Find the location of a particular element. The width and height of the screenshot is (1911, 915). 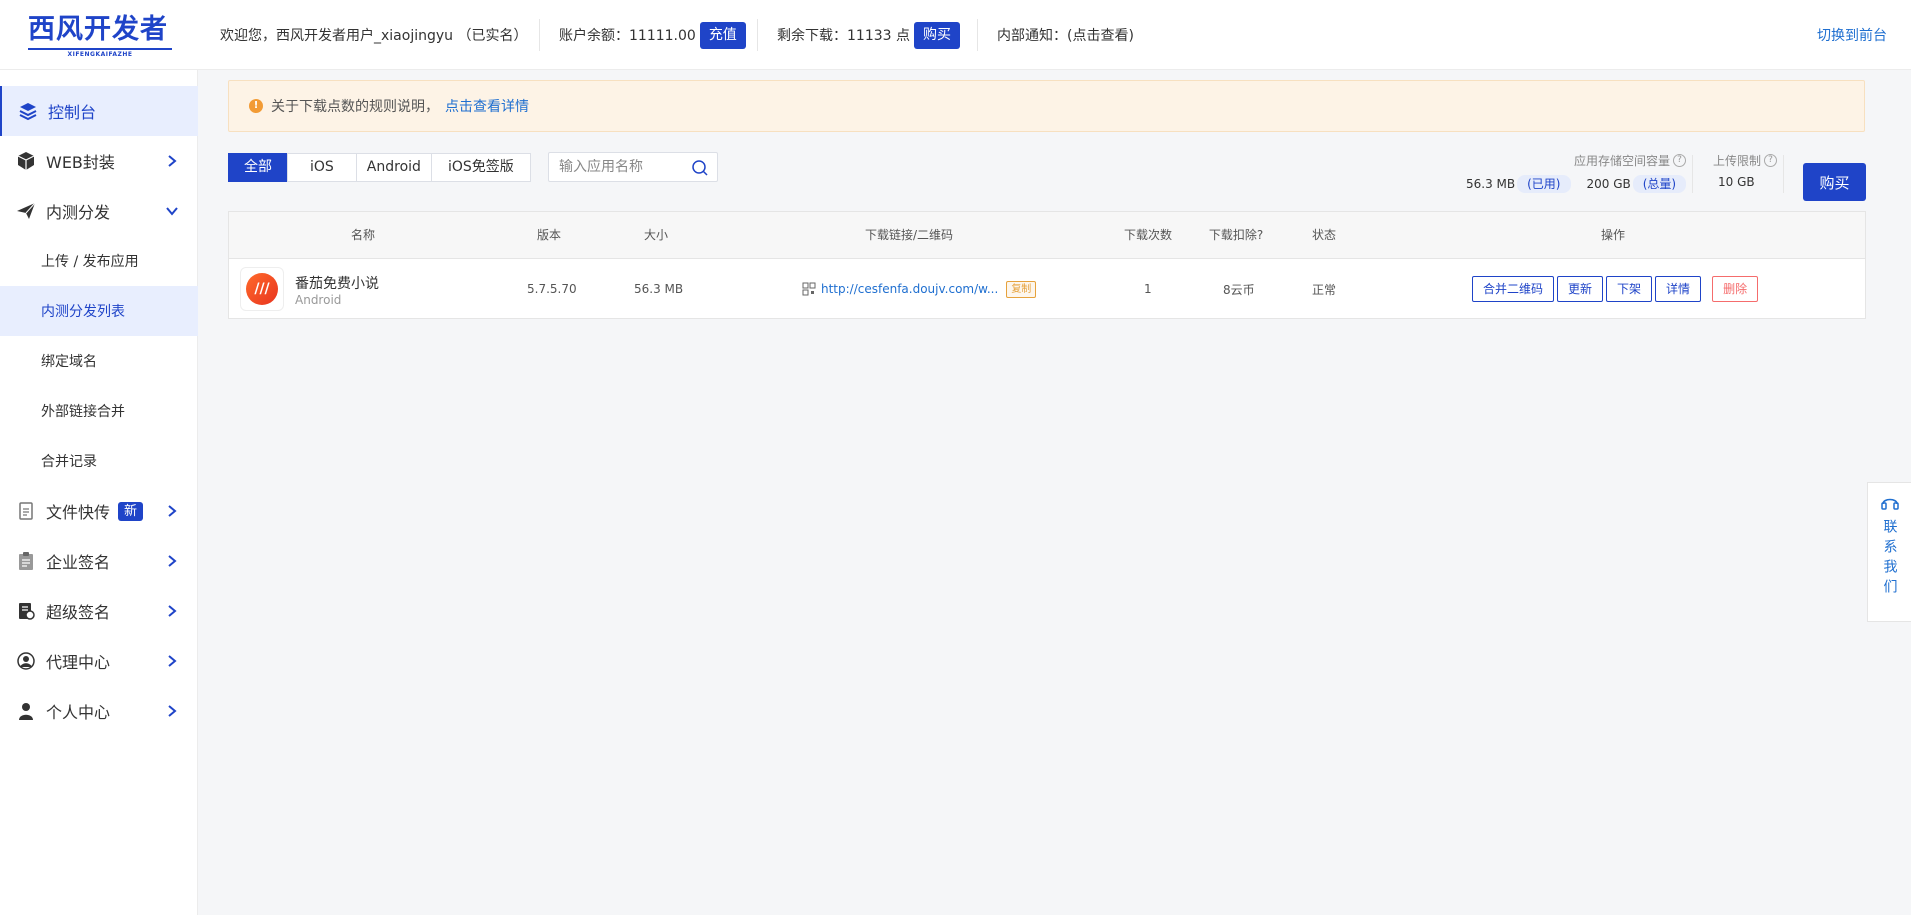

sidebar-item-enterprise-sign: 企业签名 is located at coordinates (99, 561).